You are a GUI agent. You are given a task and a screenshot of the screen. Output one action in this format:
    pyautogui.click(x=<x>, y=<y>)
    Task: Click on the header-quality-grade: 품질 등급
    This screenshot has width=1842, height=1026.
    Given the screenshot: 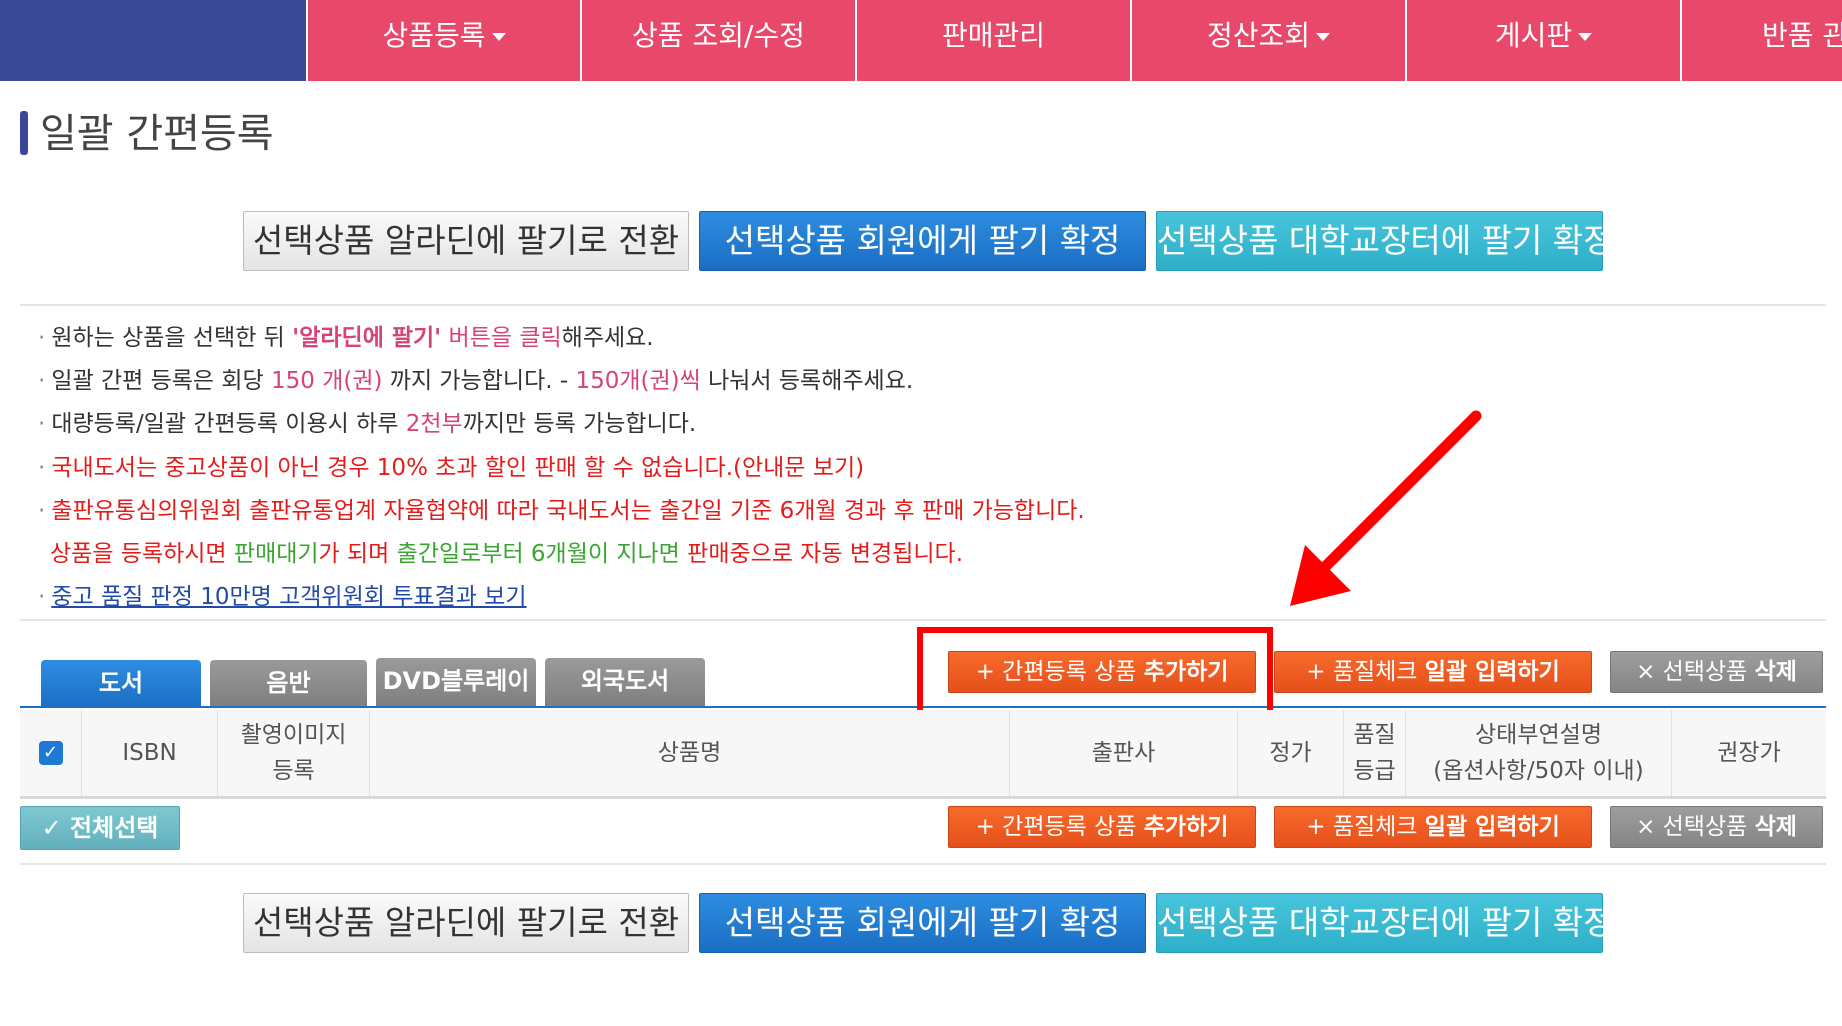 What is the action you would take?
    pyautogui.click(x=1375, y=753)
    